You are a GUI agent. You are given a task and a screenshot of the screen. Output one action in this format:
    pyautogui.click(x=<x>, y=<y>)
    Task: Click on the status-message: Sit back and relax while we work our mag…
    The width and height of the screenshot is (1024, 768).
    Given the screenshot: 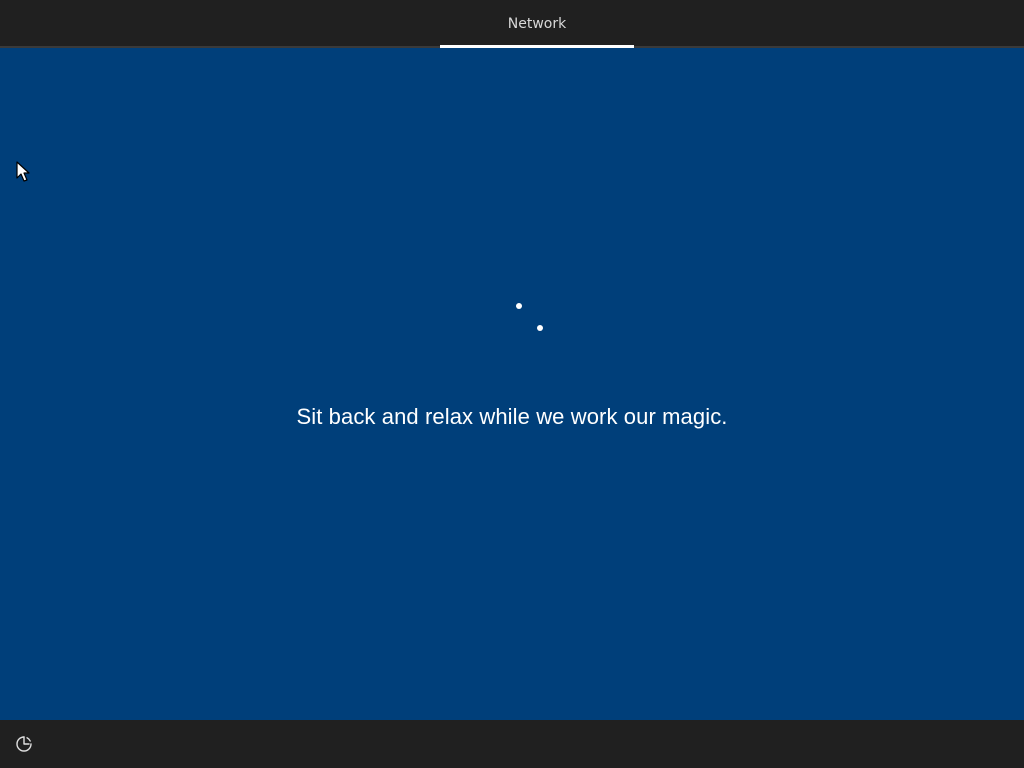 What is the action you would take?
    pyautogui.click(x=512, y=416)
    